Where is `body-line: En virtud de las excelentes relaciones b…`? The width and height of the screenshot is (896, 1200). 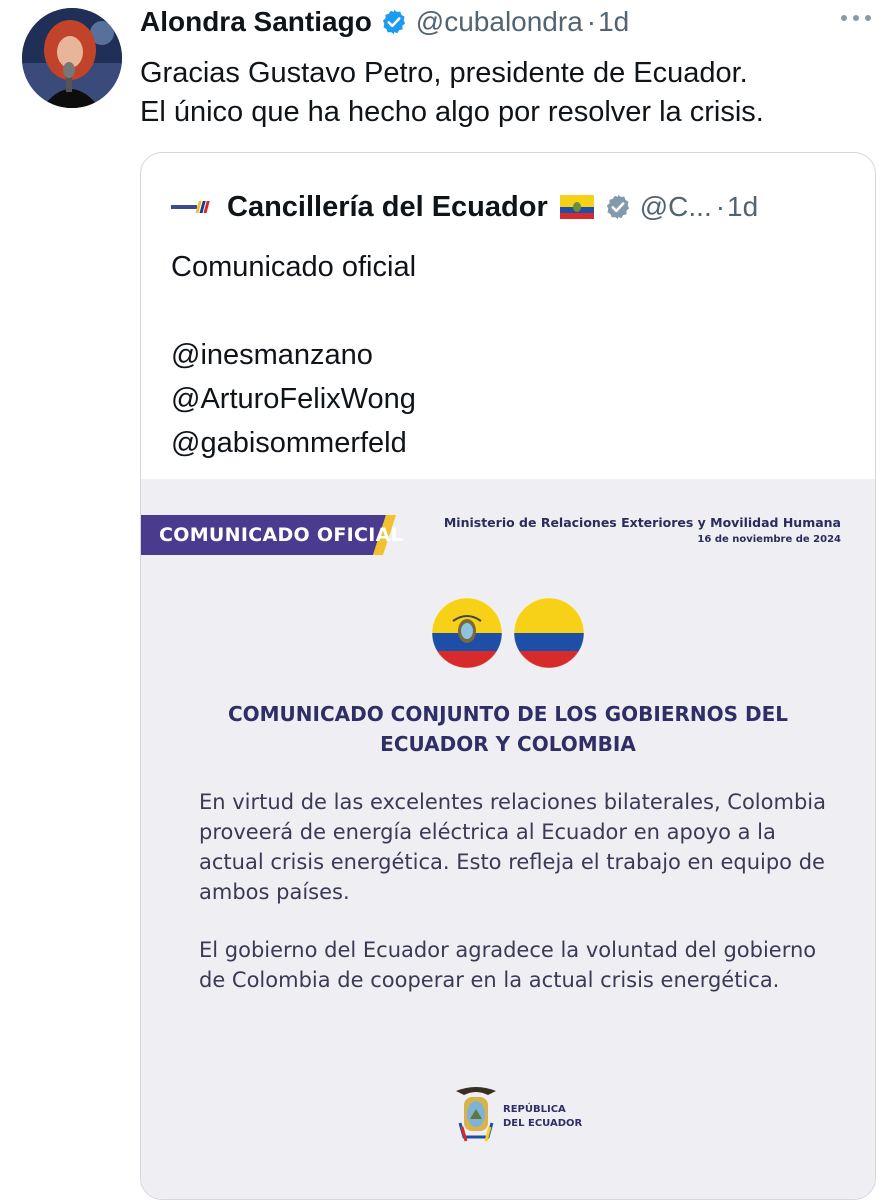
body-line: En virtud de las excelentes relaciones b… is located at coordinates (512, 802).